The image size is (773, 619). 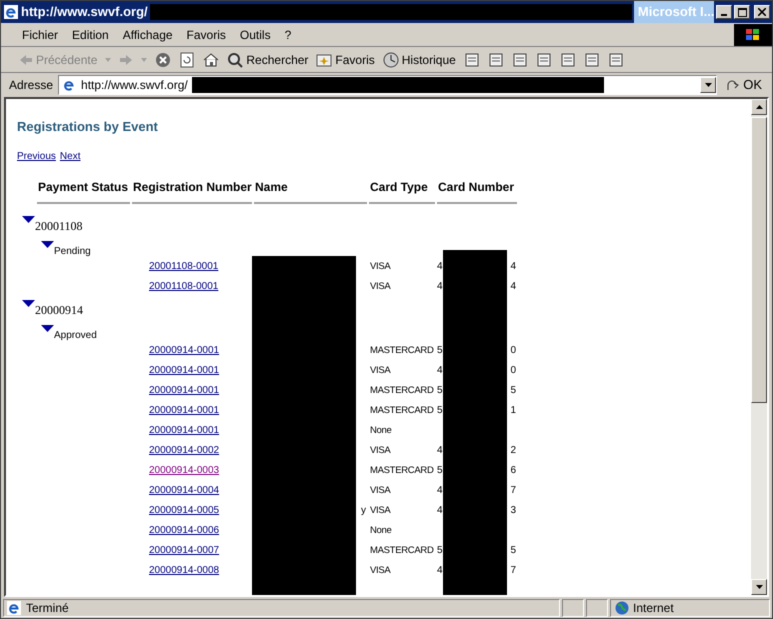 What do you see at coordinates (235, 60) in the screenshot?
I see `search-icon` at bounding box center [235, 60].